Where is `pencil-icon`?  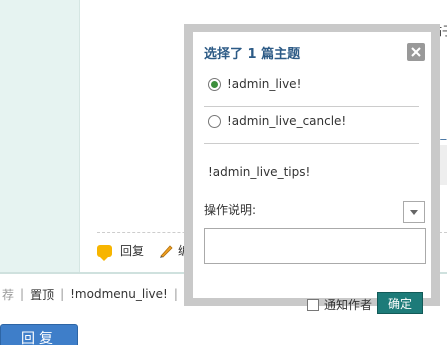
pencil-icon is located at coordinates (166, 251).